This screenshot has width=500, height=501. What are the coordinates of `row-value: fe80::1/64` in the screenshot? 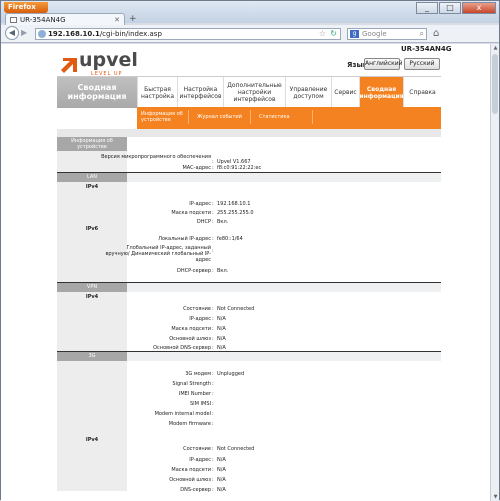 It's located at (230, 239).